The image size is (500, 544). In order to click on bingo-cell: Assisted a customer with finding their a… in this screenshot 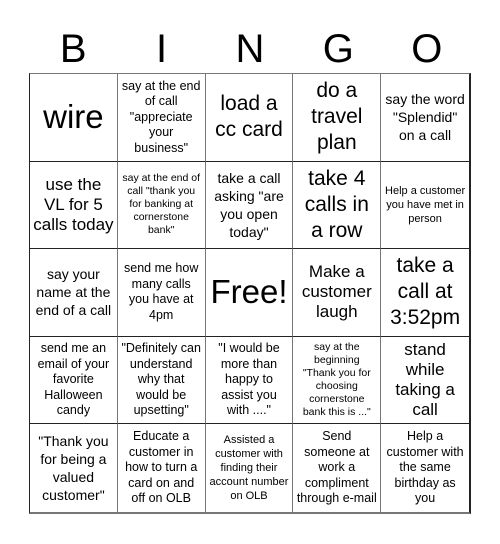, I will do `click(250, 468)`.